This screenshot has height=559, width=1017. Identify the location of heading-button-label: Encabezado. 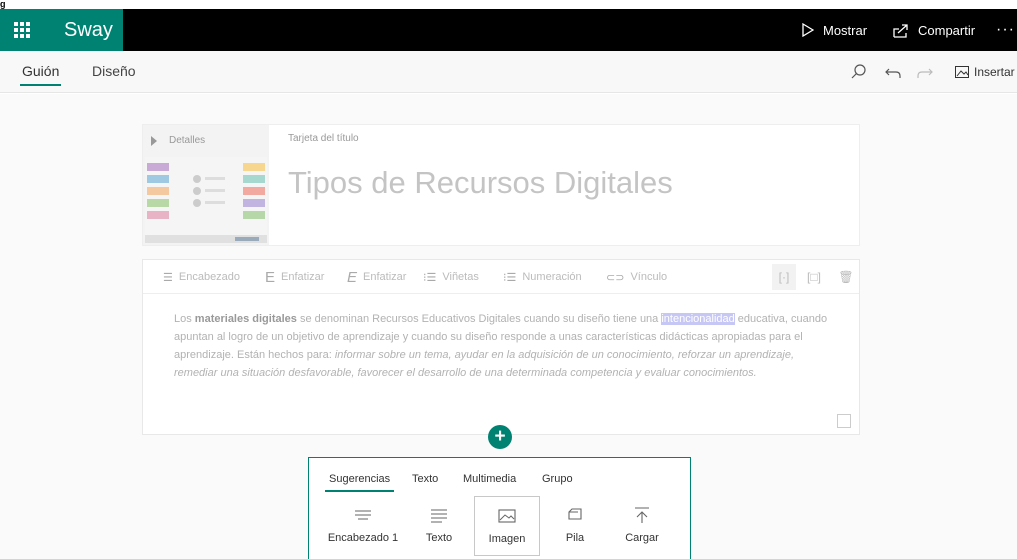
(209, 277).